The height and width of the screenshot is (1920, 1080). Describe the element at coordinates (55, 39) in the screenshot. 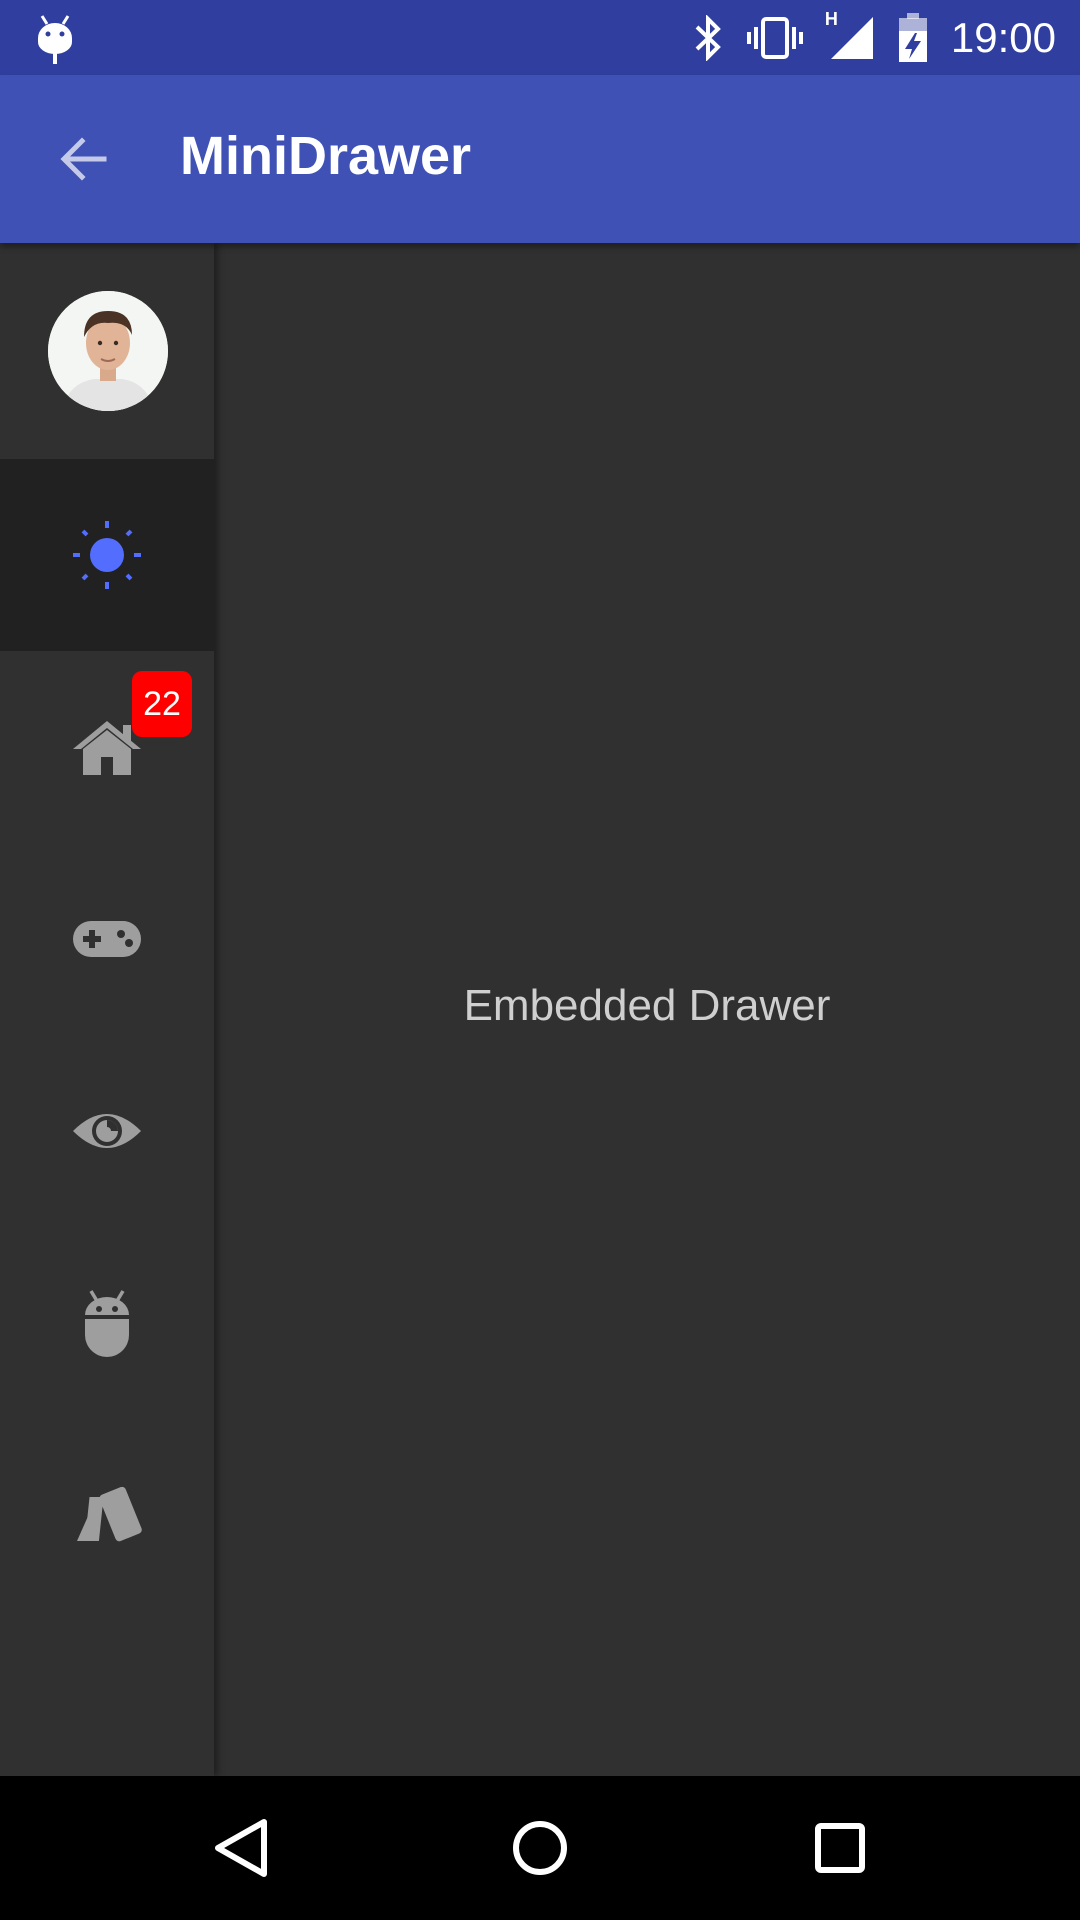

I see `android-debug-icon` at that location.